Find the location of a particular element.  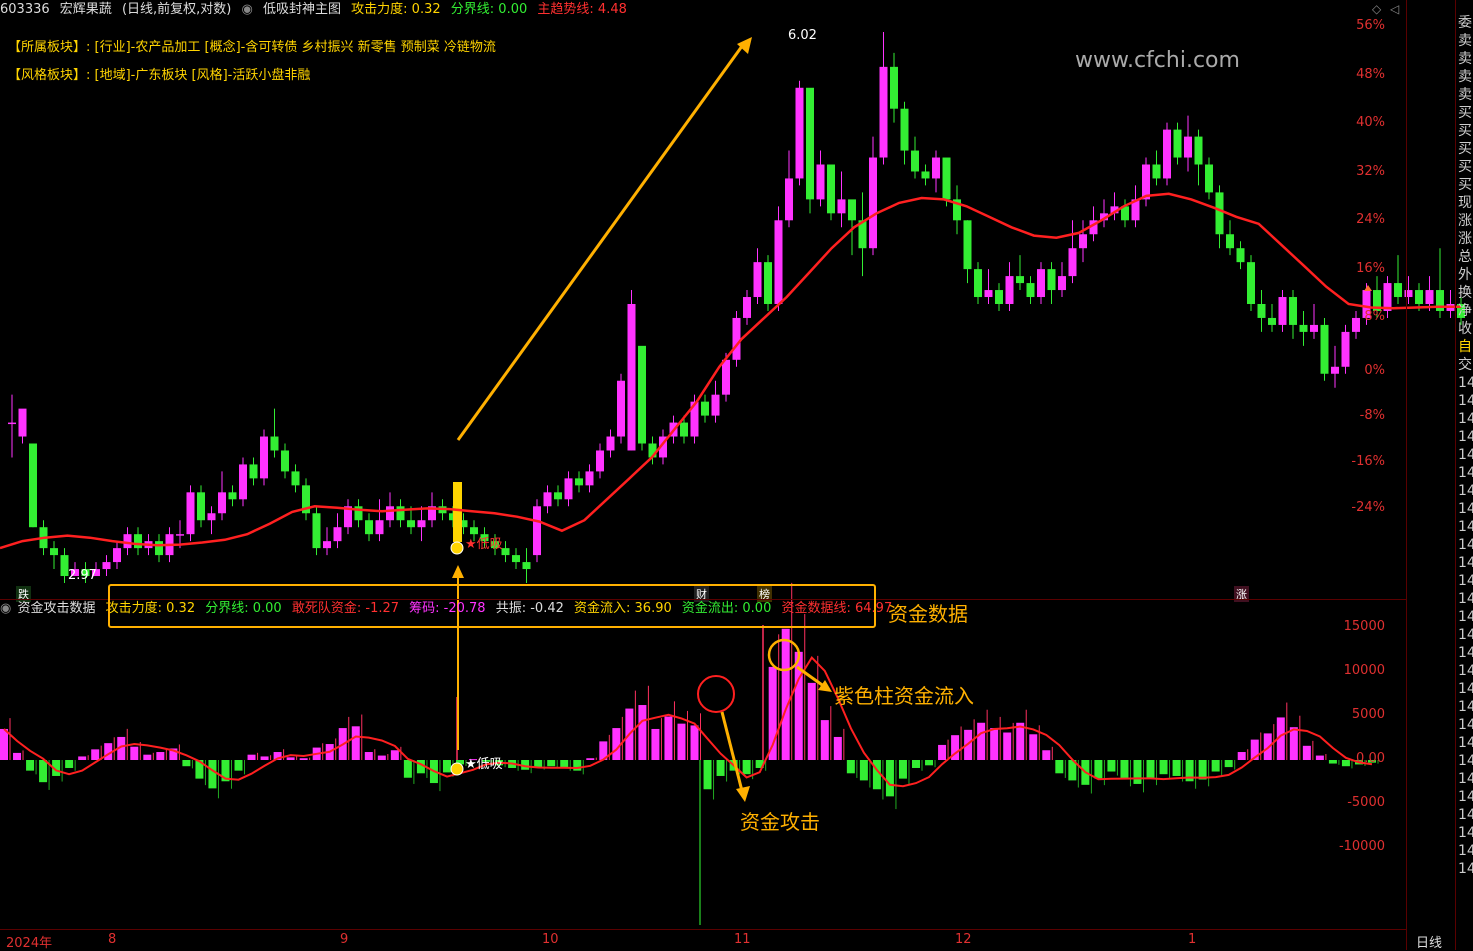

quote-panel-cell: 自 is located at coordinates (1465, 347).